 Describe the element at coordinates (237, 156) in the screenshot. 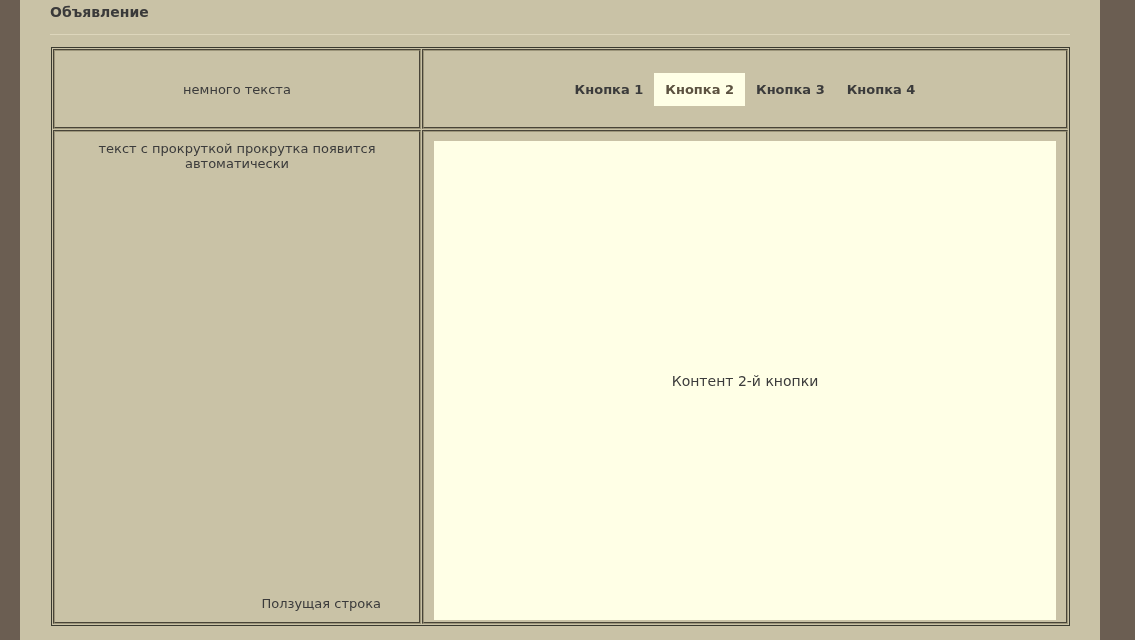

I see `sidebar-text: текст с прокруткой прокрутка появится автоматически` at that location.